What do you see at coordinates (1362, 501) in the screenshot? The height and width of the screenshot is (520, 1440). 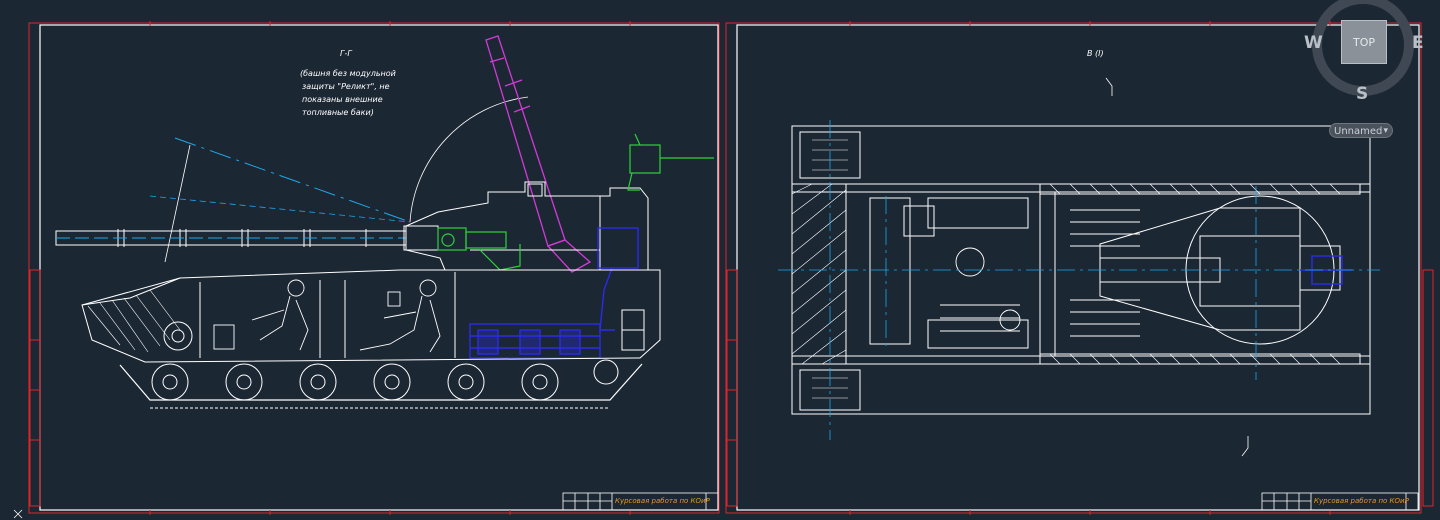 I see `right-stamp-text: Курсовая работа по КОиР` at bounding box center [1362, 501].